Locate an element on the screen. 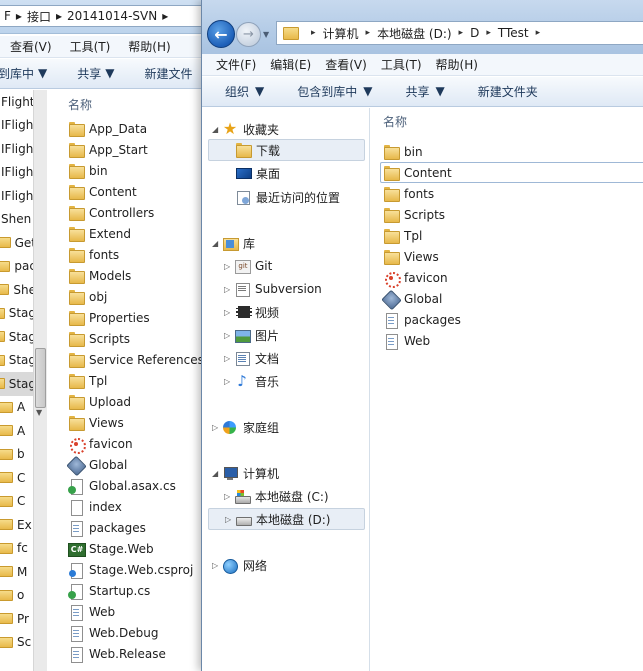 The width and height of the screenshot is (643, 671). nav-item: Flight is located at coordinates (18, 102).